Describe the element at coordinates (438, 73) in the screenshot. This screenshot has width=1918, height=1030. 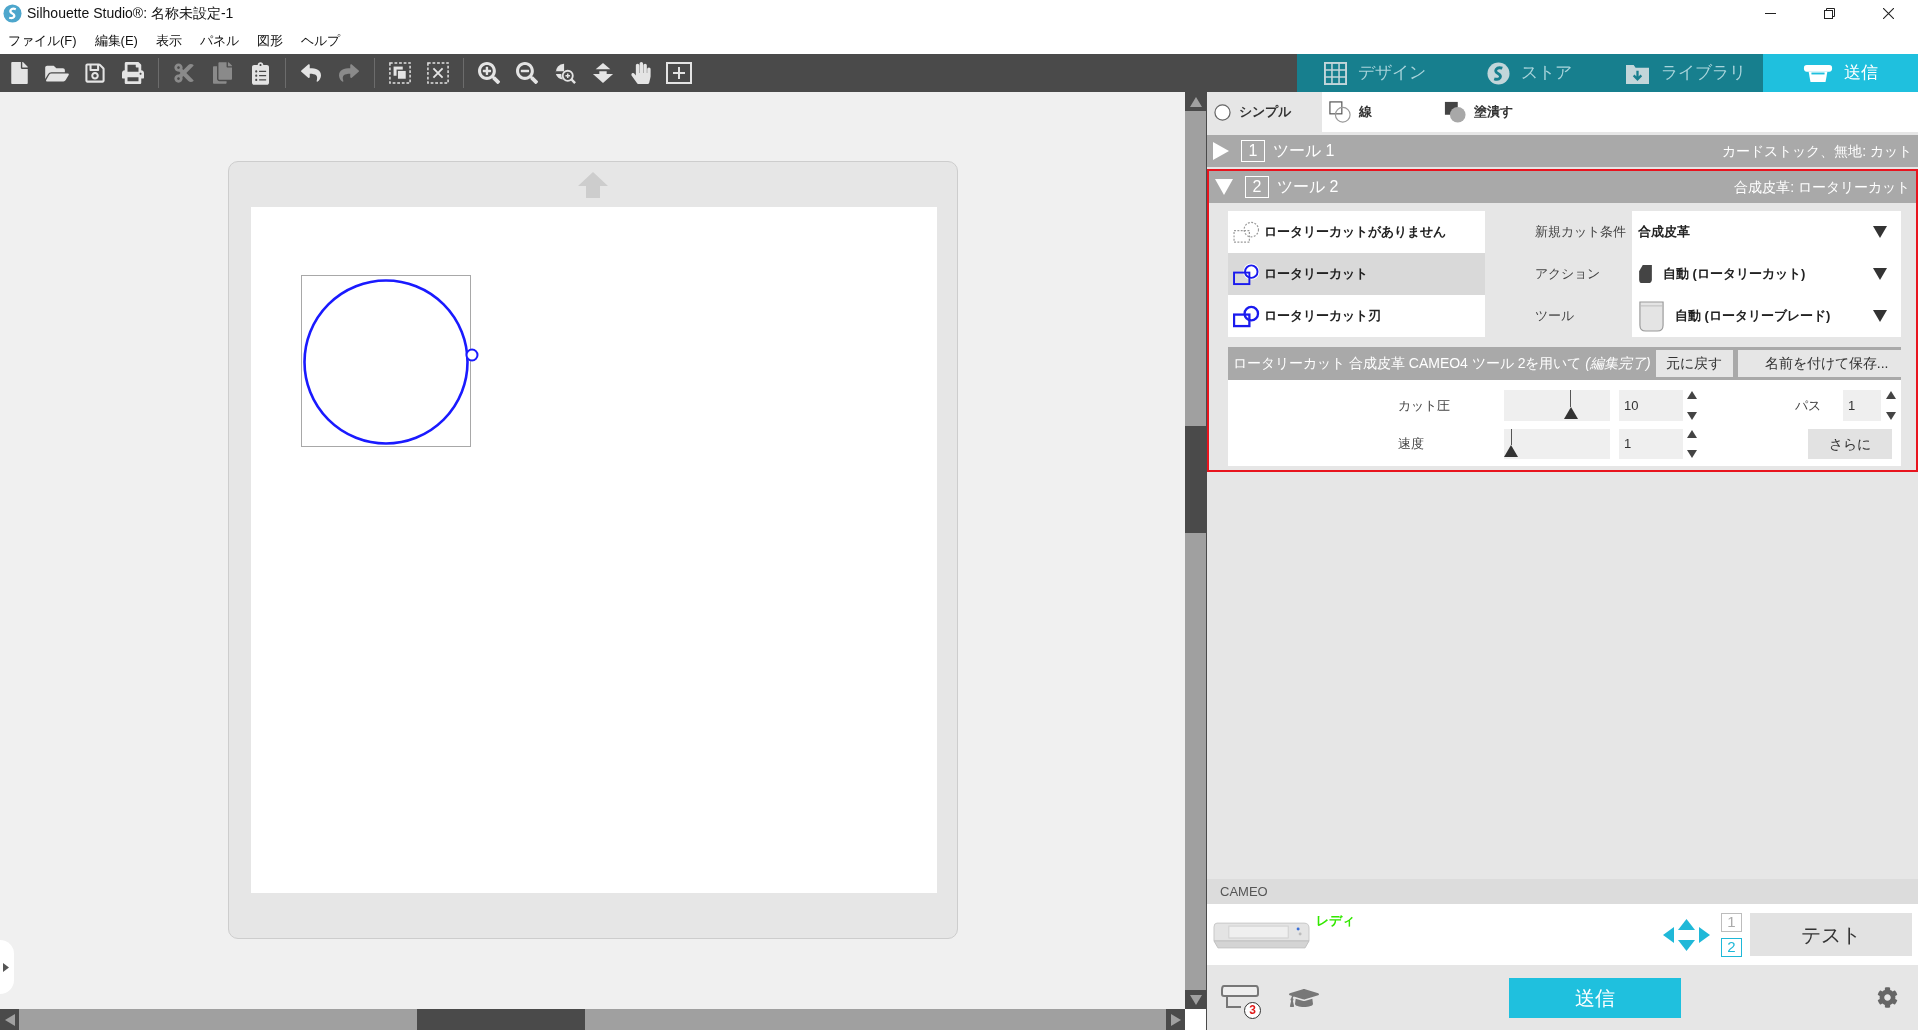
I see `ungroup-icon` at that location.